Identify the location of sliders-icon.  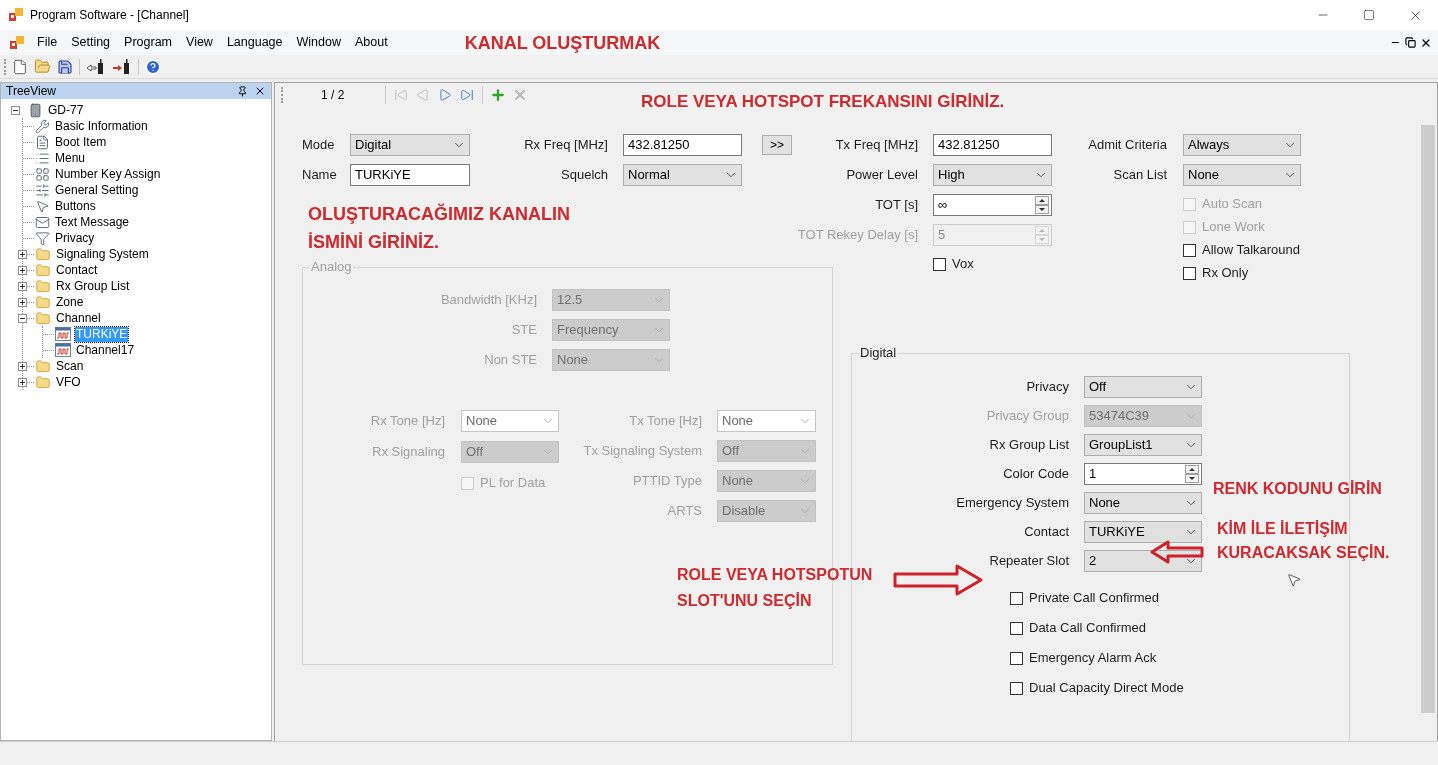
(42, 190).